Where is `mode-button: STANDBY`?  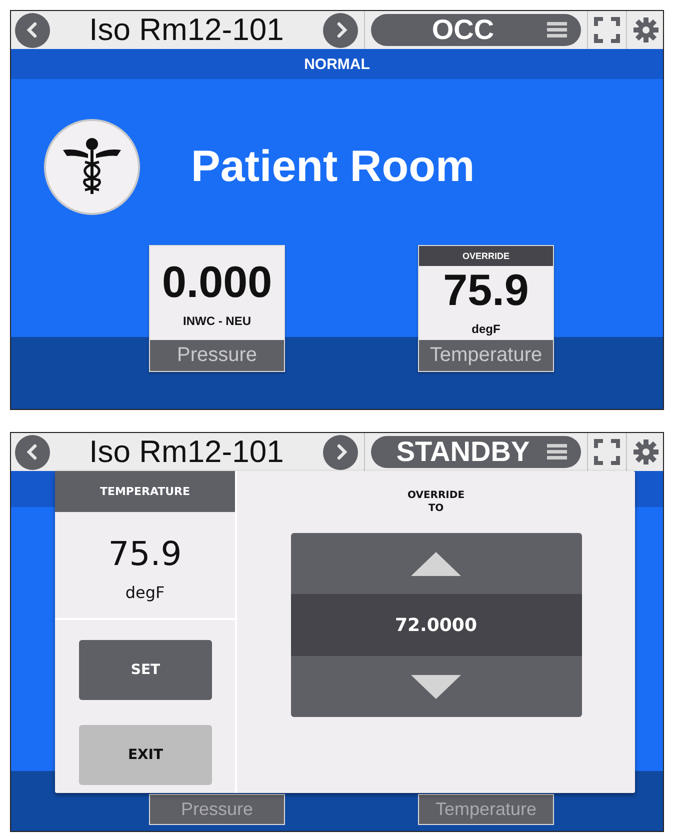
mode-button: STANDBY is located at coordinates (476, 452).